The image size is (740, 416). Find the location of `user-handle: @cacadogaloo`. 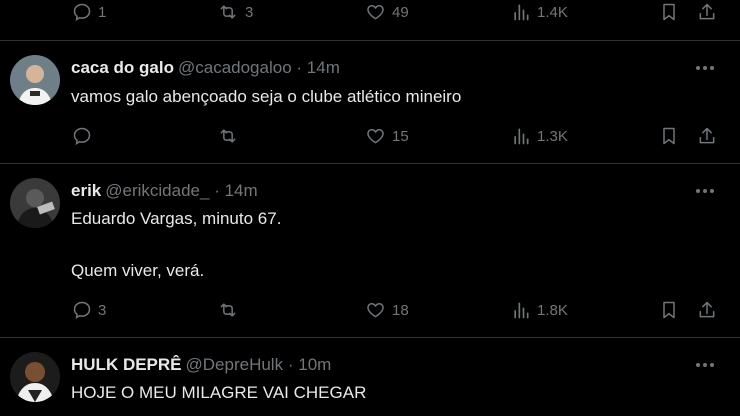

user-handle: @cacadogaloo is located at coordinates (235, 67).